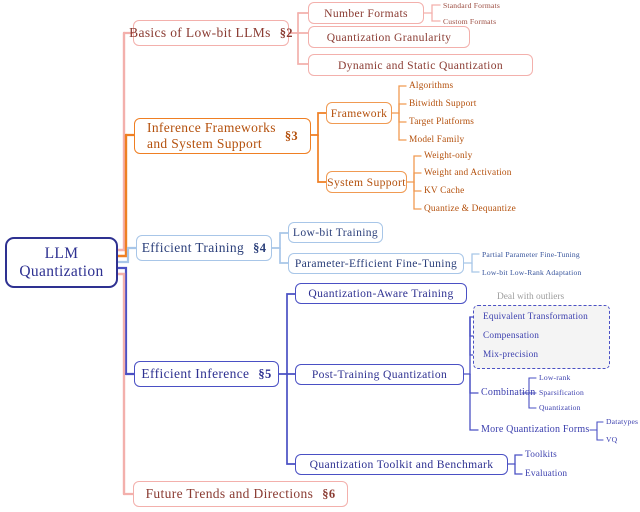 The height and width of the screenshot is (512, 640). I want to click on node-quantization-aware-training: Quantization-Aware Training, so click(381, 293).